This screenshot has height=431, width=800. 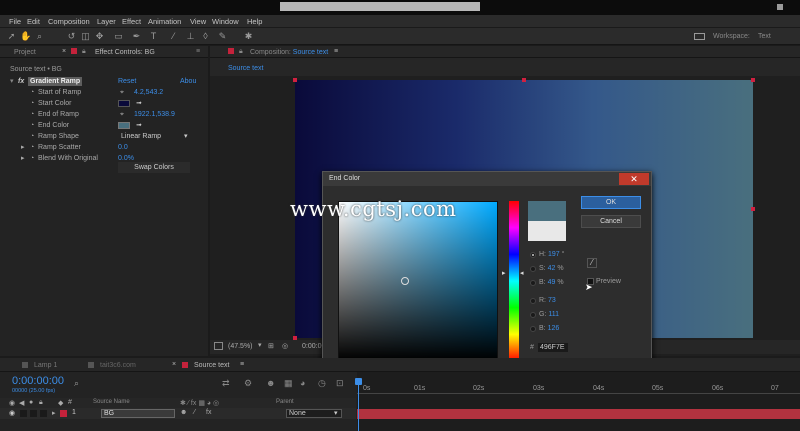 I want to click on search-icon: ⌕, so click(x=80, y=383).